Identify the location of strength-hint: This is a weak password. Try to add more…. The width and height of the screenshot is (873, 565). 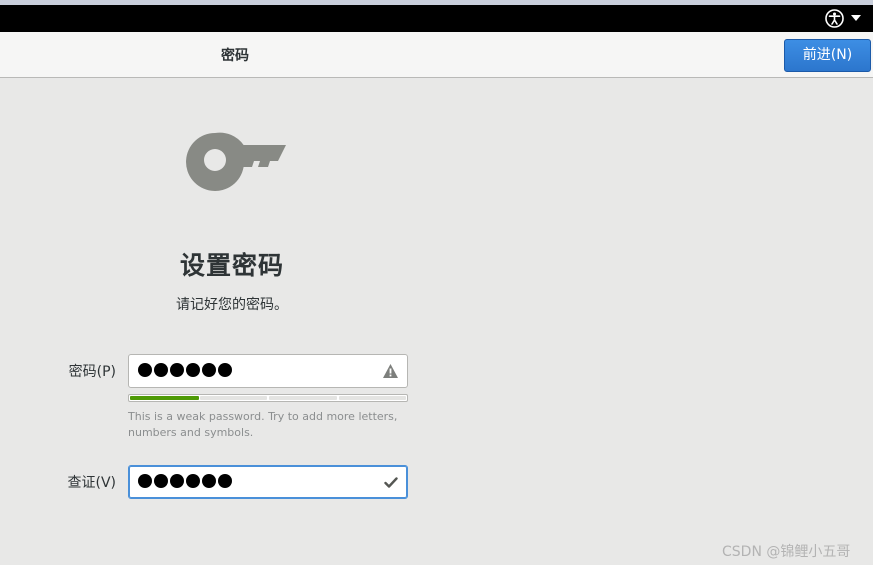
(263, 424).